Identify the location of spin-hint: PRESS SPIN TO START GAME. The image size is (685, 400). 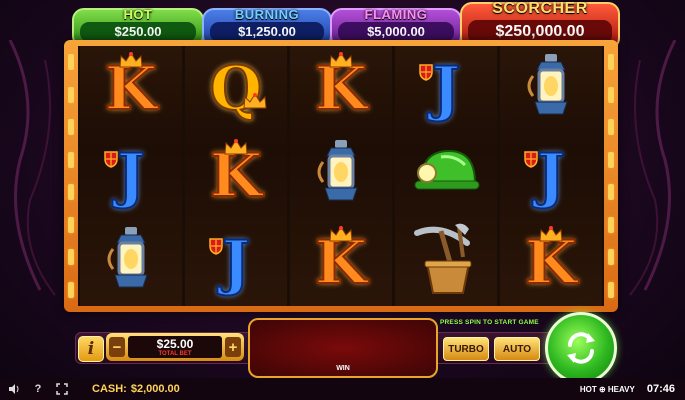
(489, 322).